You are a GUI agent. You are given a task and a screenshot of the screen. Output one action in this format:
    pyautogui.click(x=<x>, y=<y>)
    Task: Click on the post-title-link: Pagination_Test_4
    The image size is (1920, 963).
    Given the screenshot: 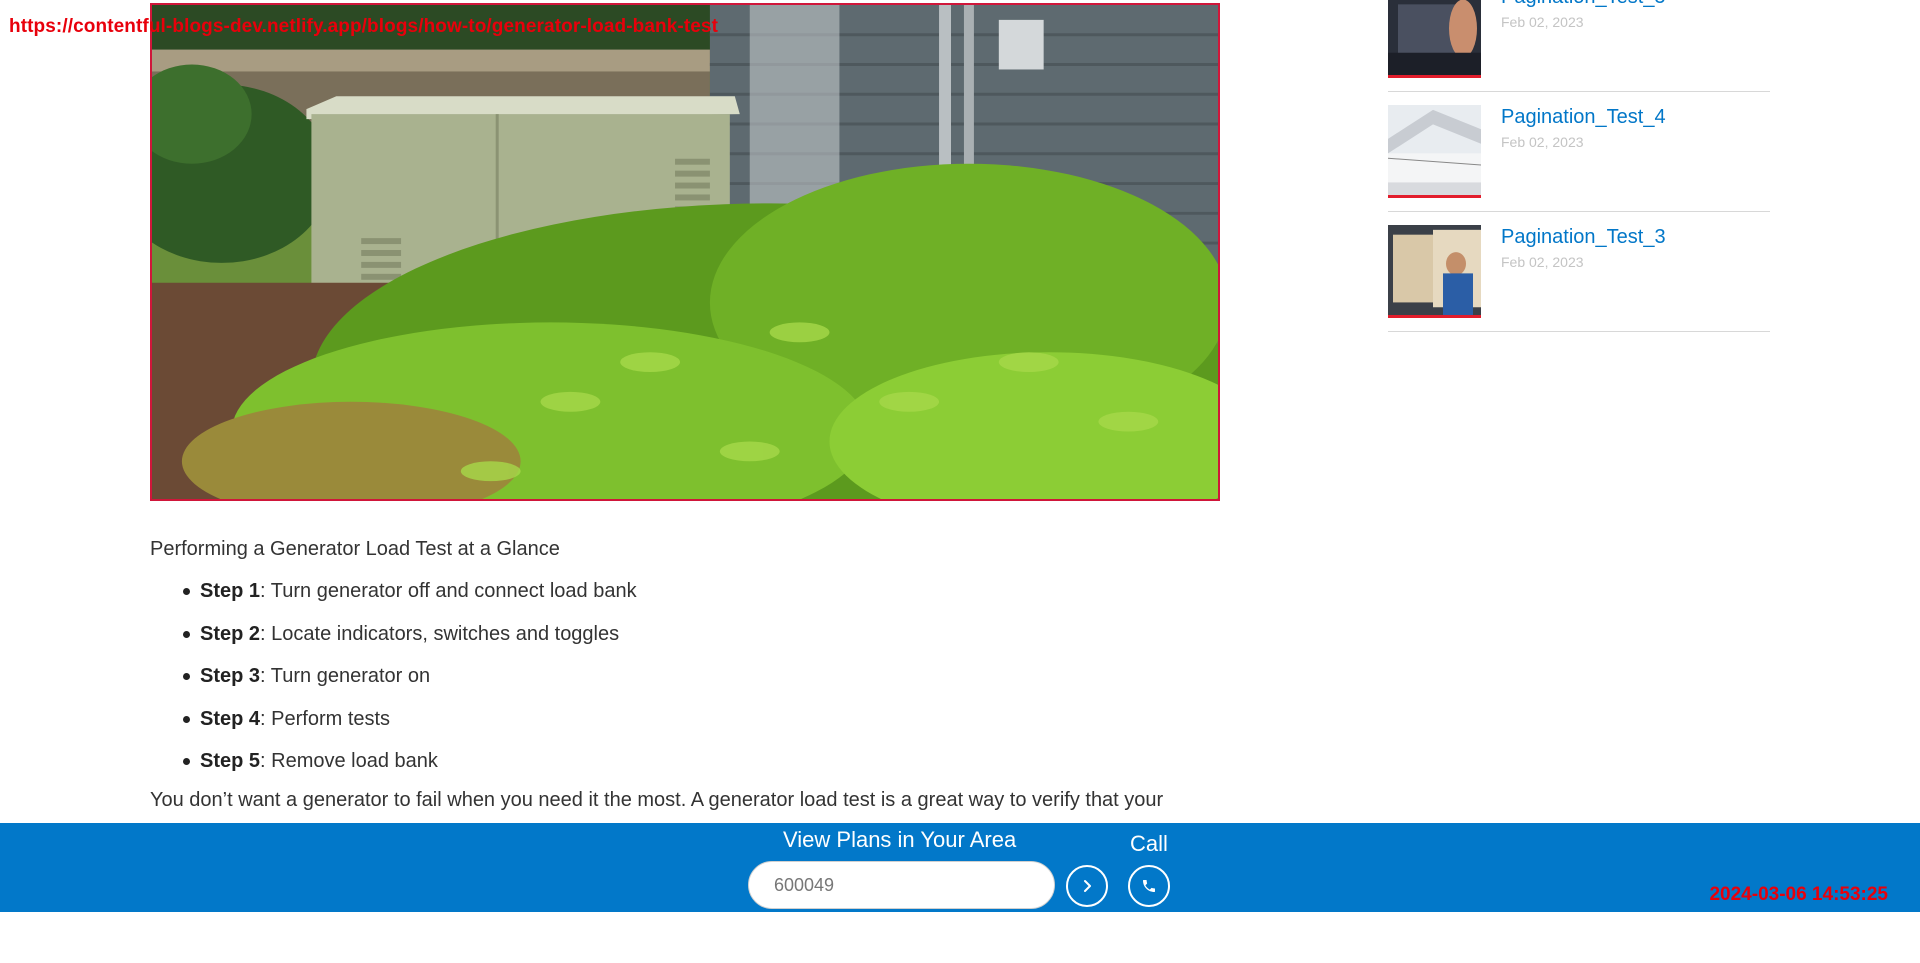 What is the action you would take?
    pyautogui.click(x=1583, y=117)
    